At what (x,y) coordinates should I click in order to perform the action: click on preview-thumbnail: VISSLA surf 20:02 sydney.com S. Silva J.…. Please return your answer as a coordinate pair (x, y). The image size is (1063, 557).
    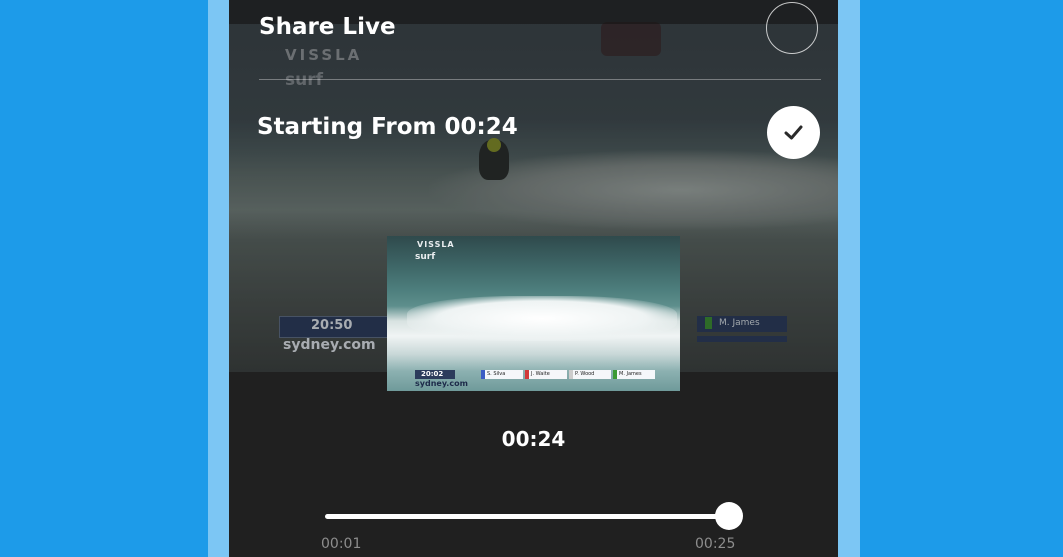
    Looking at the image, I should click on (533, 313).